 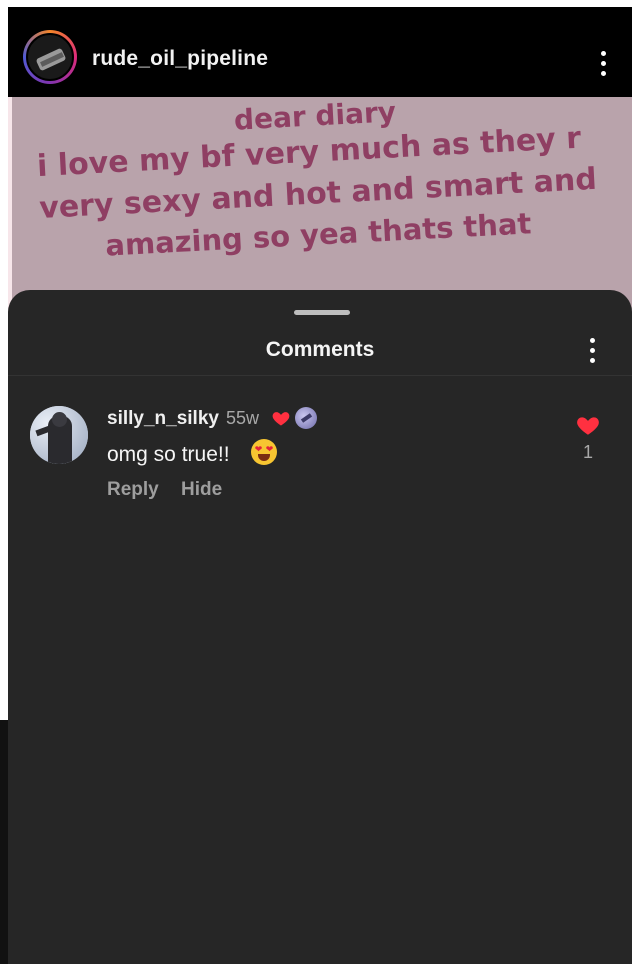 I want to click on comment-like-heart-icon, so click(x=588, y=425).